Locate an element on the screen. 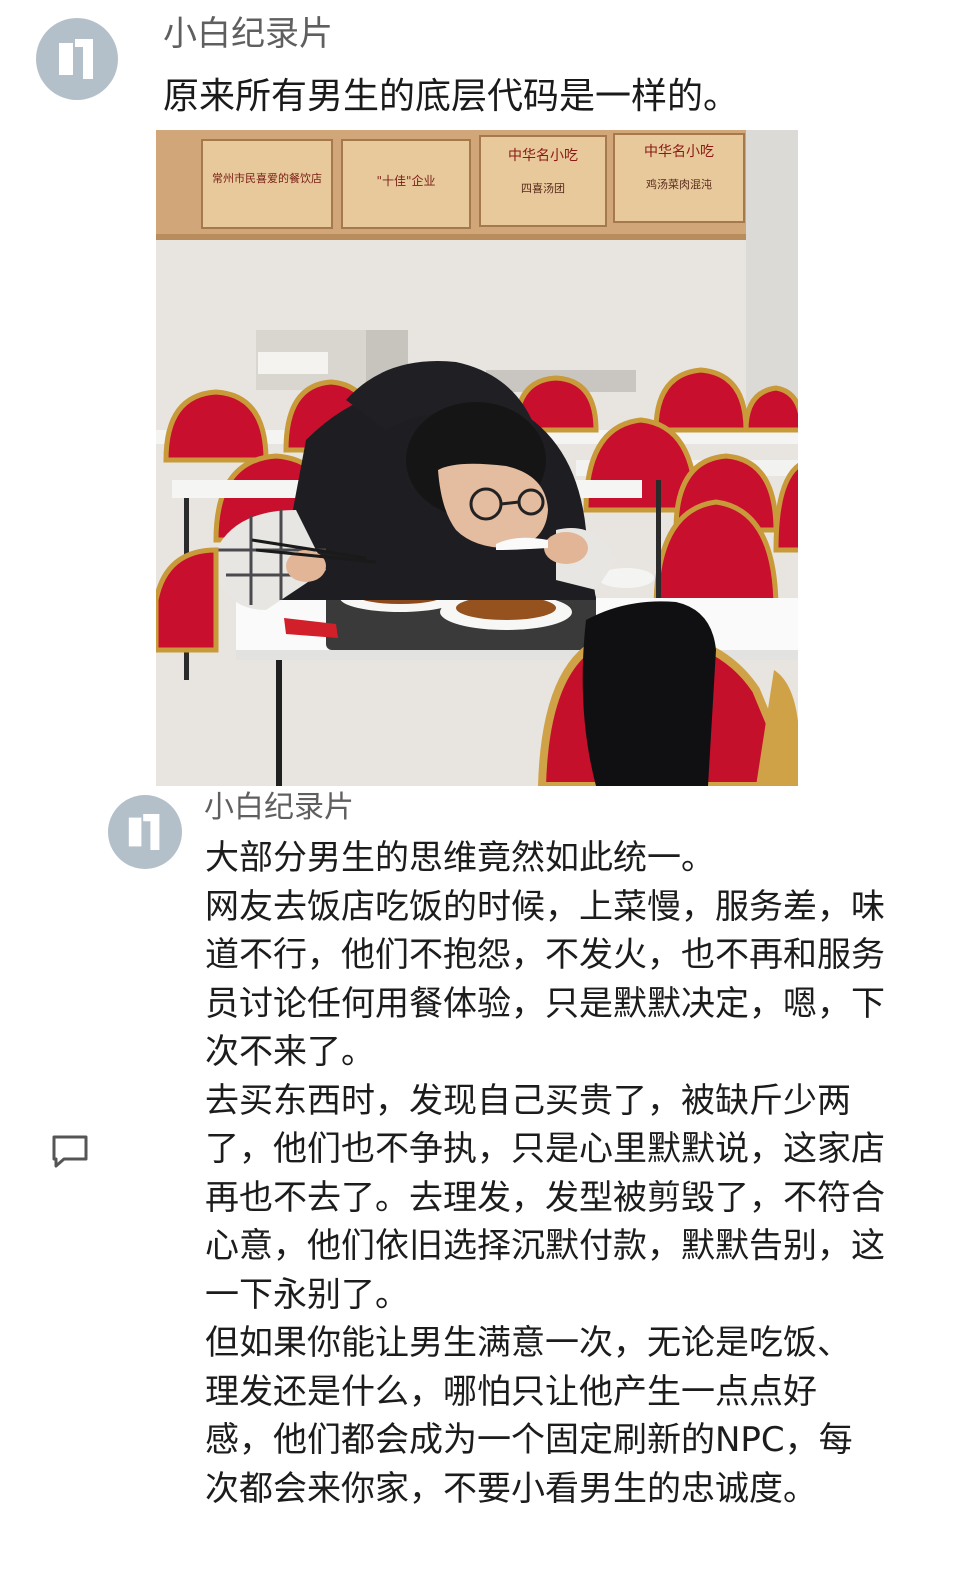 The width and height of the screenshot is (960, 1578). plaque-2-text: "十佳"企业 is located at coordinates (405, 180).